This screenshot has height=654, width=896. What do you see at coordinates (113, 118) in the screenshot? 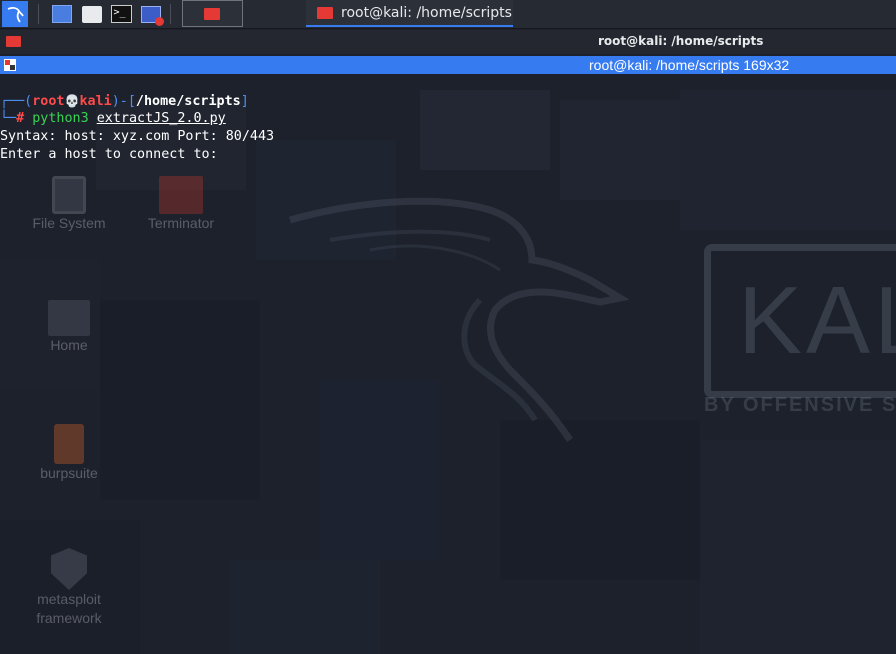
I see `prompt-line-command: └─# python3 extractJS_2.0.py` at bounding box center [113, 118].